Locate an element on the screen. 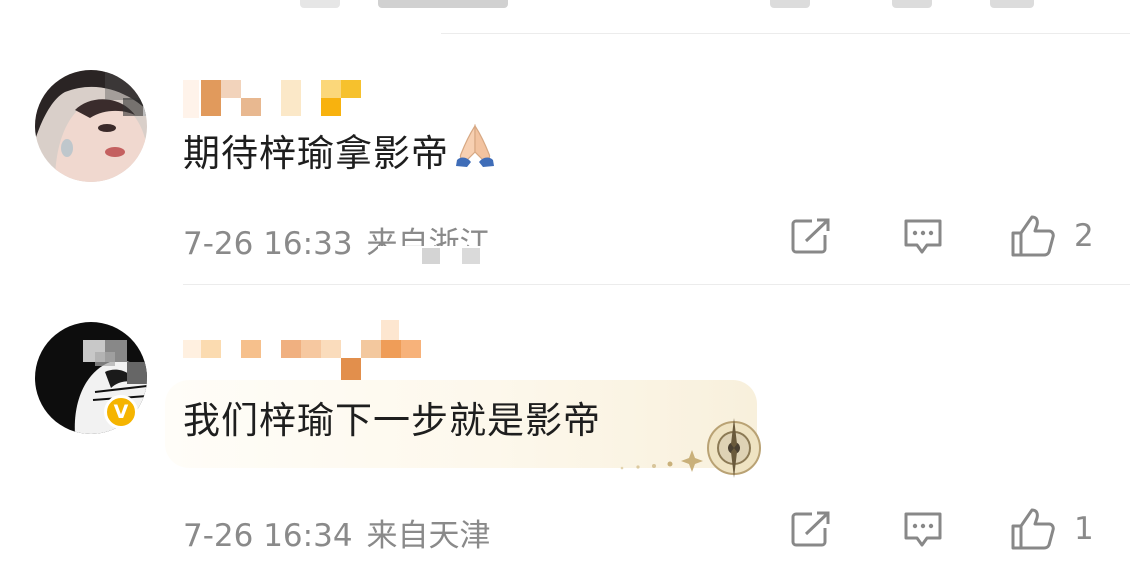 The image size is (1130, 577). like-button: 2 is located at coordinates (1052, 236).